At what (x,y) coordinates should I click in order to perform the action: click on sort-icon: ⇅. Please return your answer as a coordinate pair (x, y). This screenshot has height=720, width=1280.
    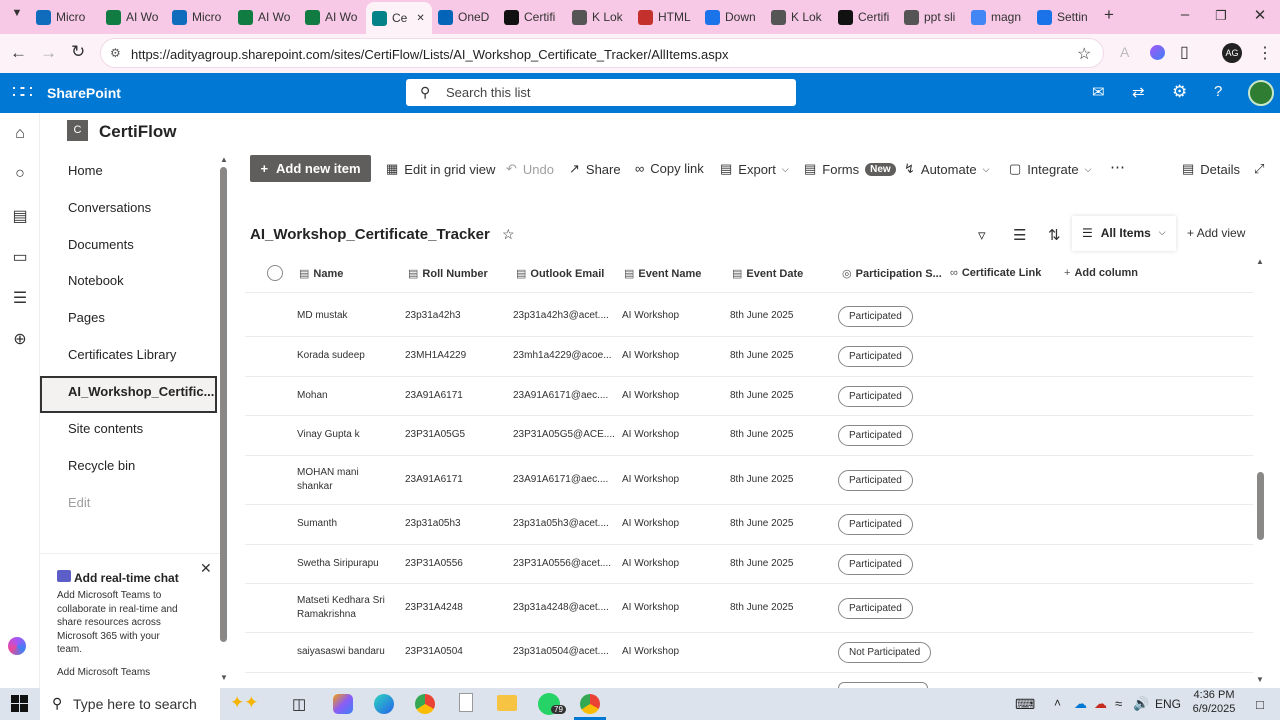
    Looking at the image, I should click on (1054, 235).